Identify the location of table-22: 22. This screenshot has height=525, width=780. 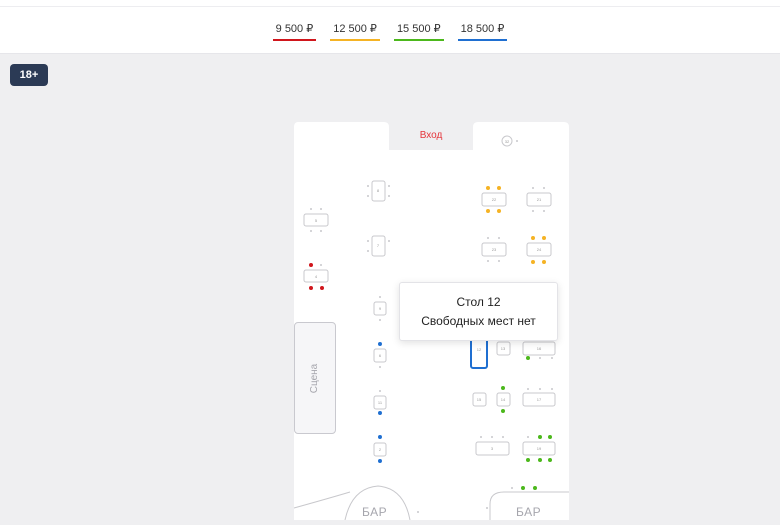
(494, 199).